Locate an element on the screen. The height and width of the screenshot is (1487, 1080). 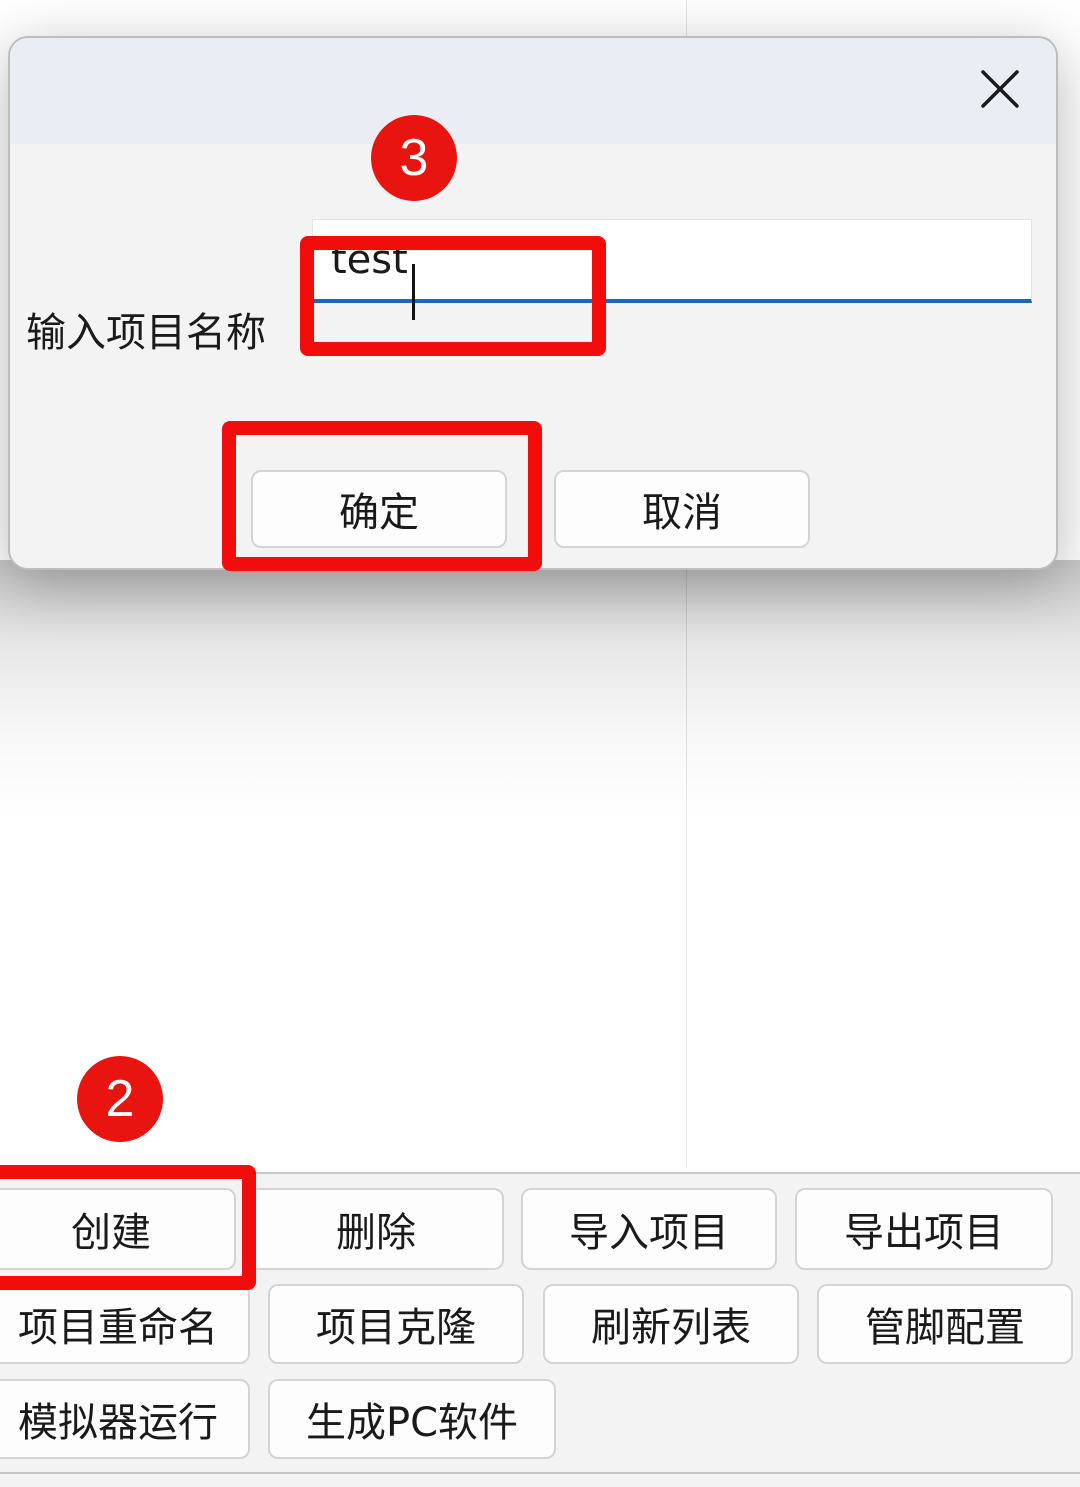
project-name-label: 输入项目名称 is located at coordinates (146, 333).